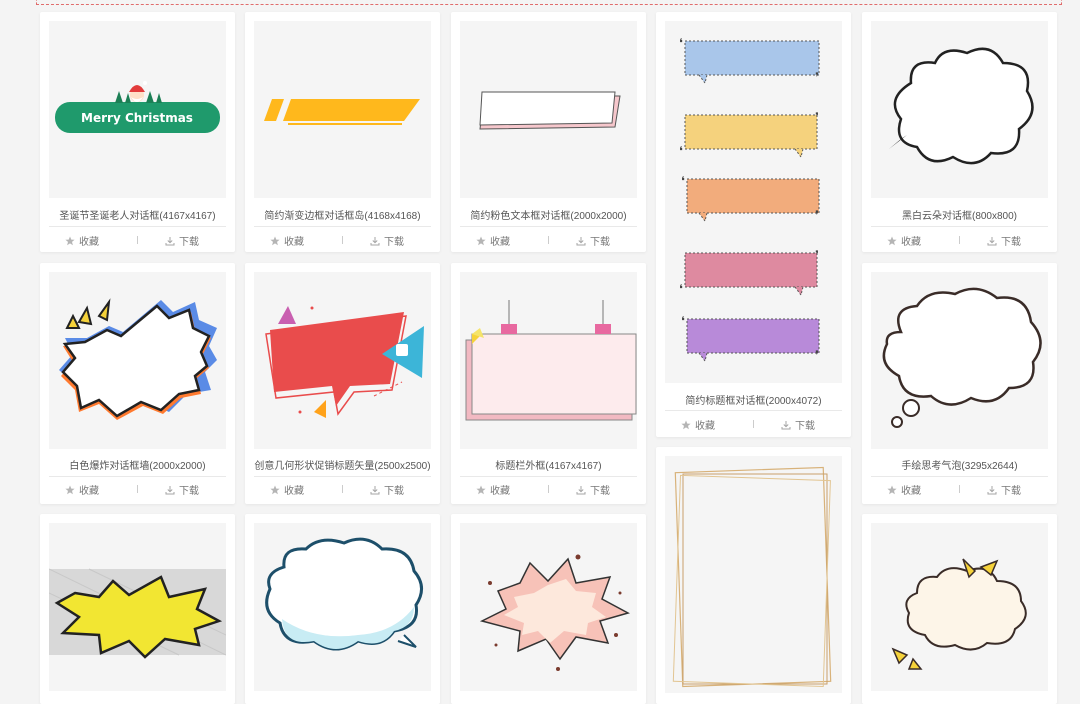  I want to click on thumbnail-geometric-promo, so click(342, 360).